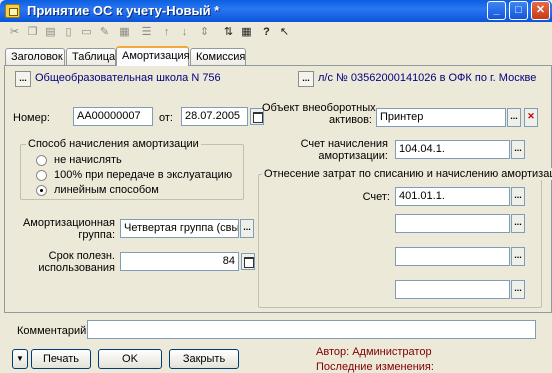  Describe the element at coordinates (375, 367) in the screenshot. I see `last-changes-text: Последние изменения:` at that location.